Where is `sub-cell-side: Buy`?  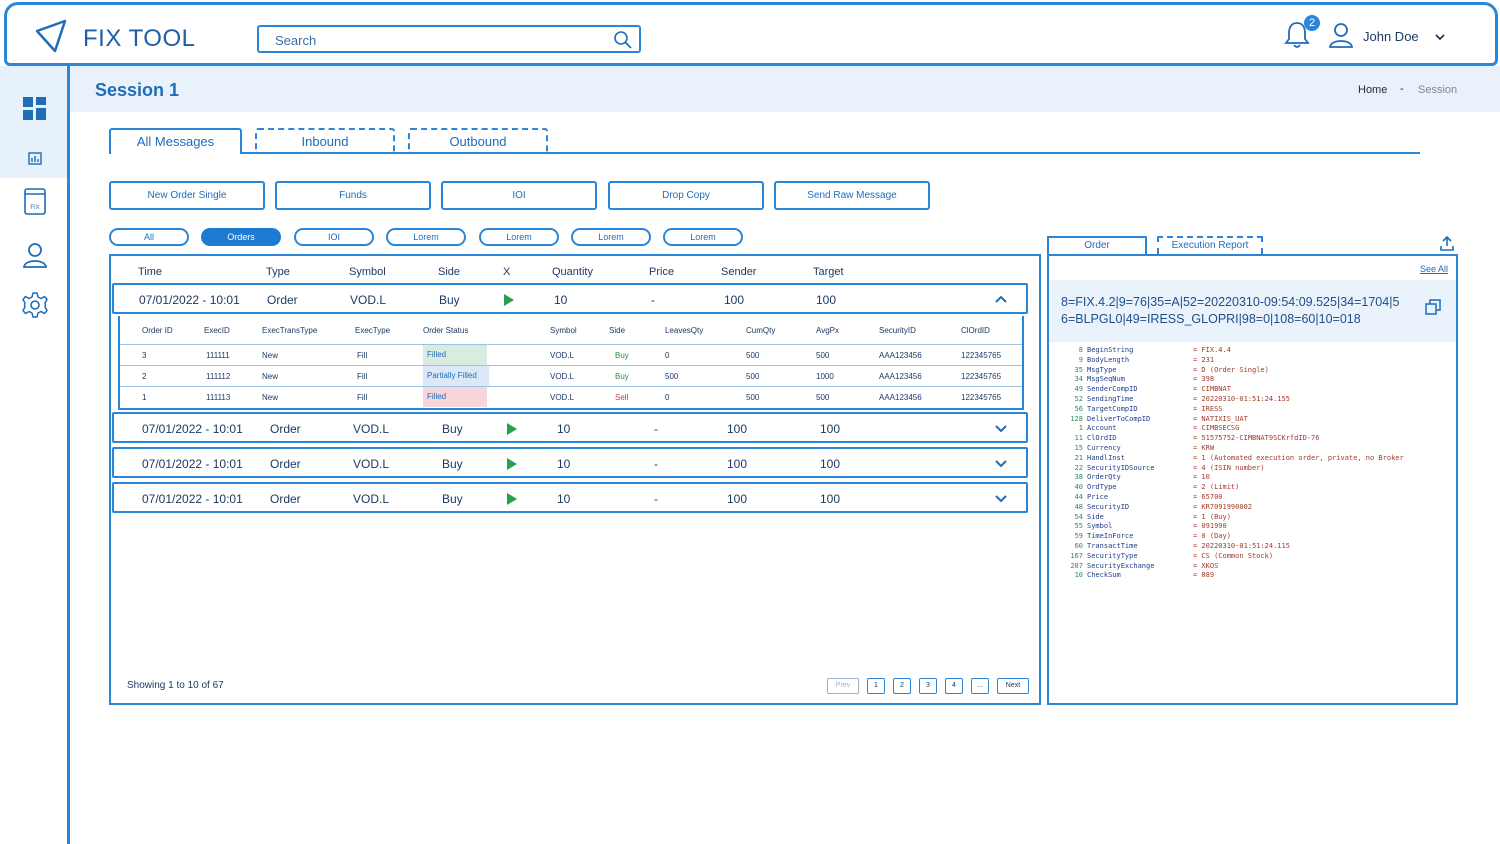 sub-cell-side: Buy is located at coordinates (622, 355).